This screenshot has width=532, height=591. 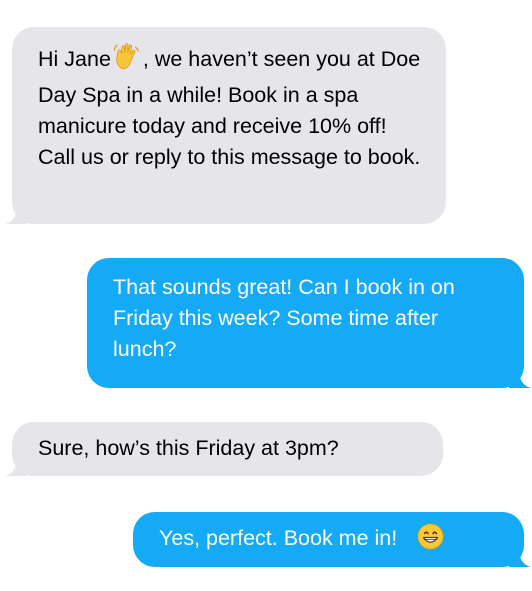 I want to click on message-bubble-incoming: Sure, how’s this Friday at 3pm?, so click(x=224, y=449).